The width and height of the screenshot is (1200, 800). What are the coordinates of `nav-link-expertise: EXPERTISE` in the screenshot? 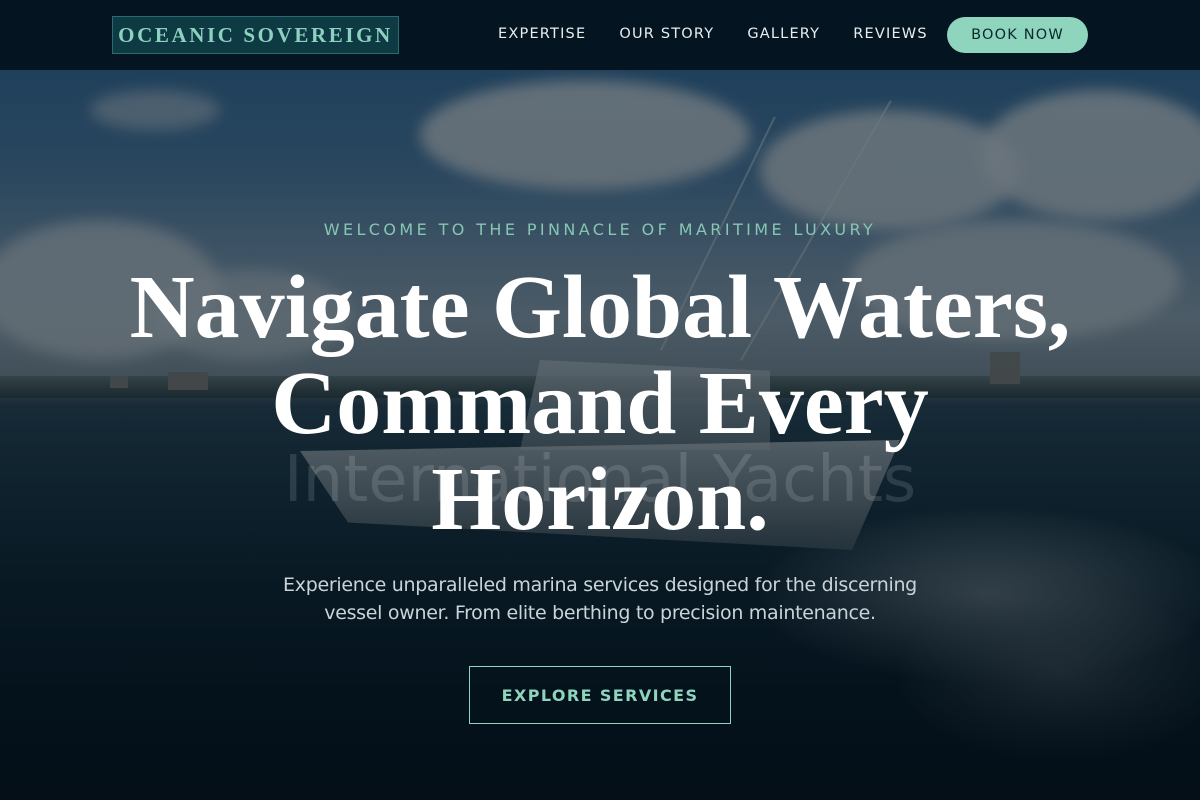 It's located at (542, 34).